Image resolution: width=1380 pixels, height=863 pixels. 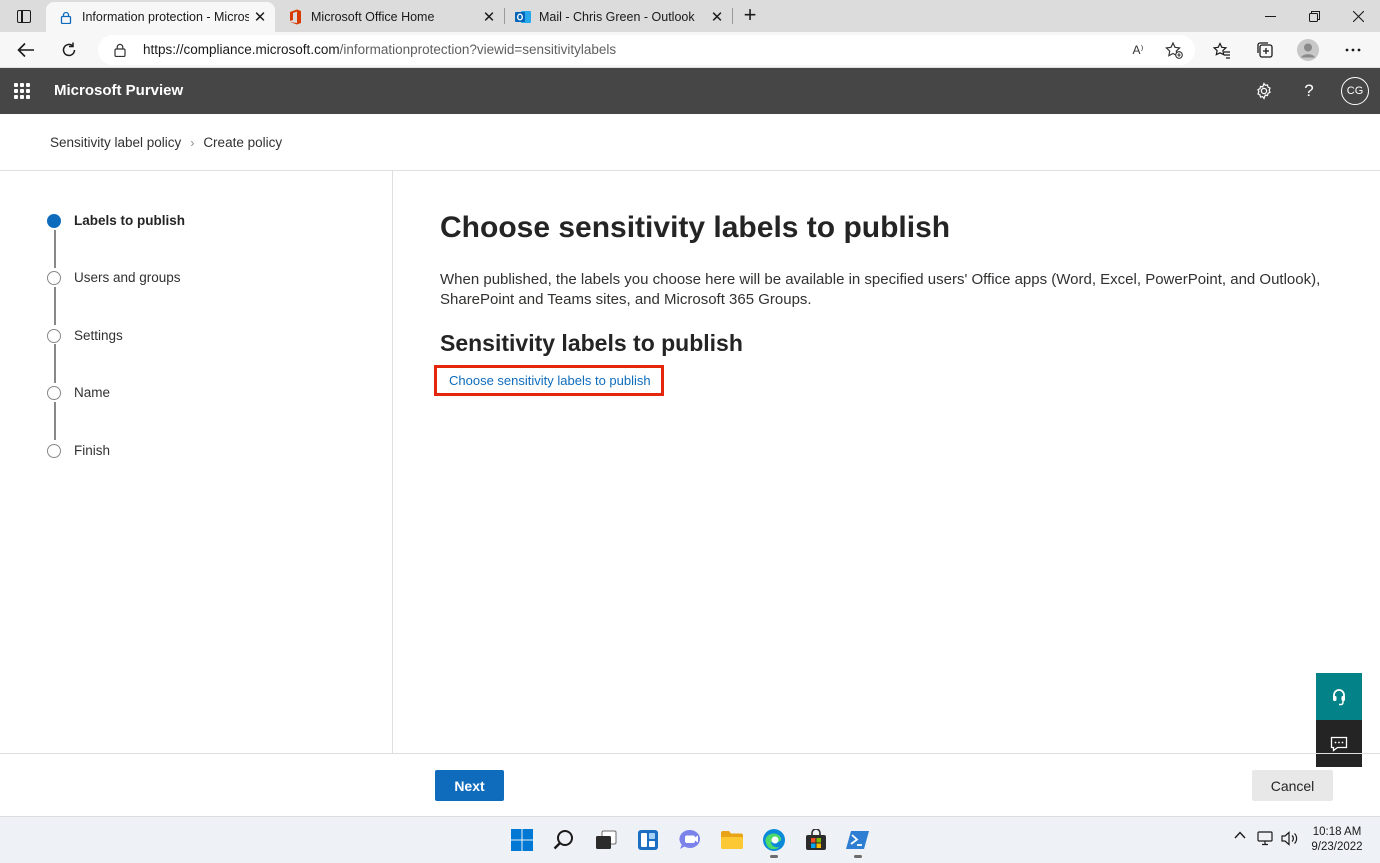 I want to click on tab-title: Information protection - Microso, so click(x=165, y=17).